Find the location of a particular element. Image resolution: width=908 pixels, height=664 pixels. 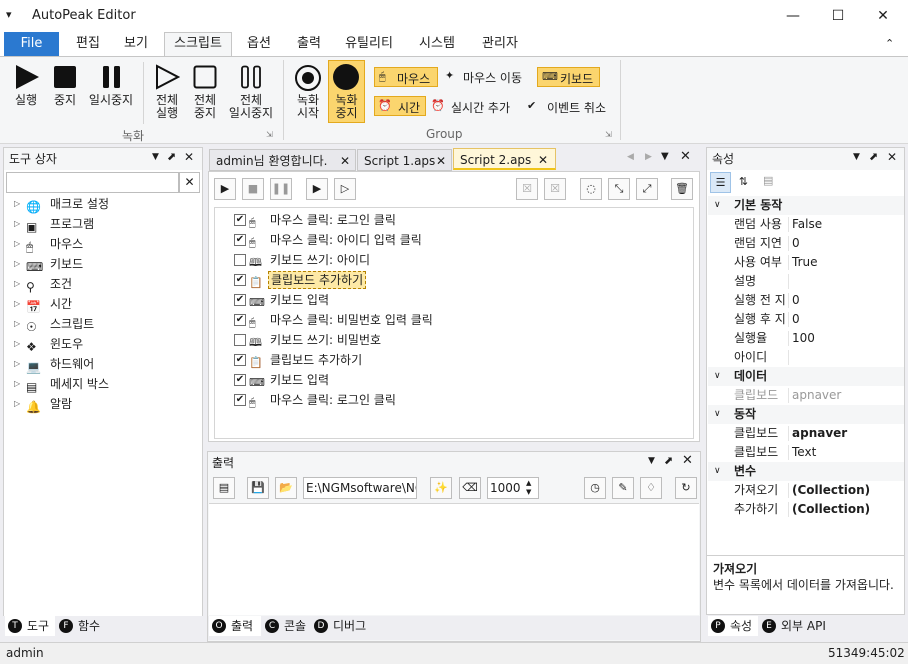

stepper-arrows-icon: ▲ ▼ is located at coordinates (528, 488).